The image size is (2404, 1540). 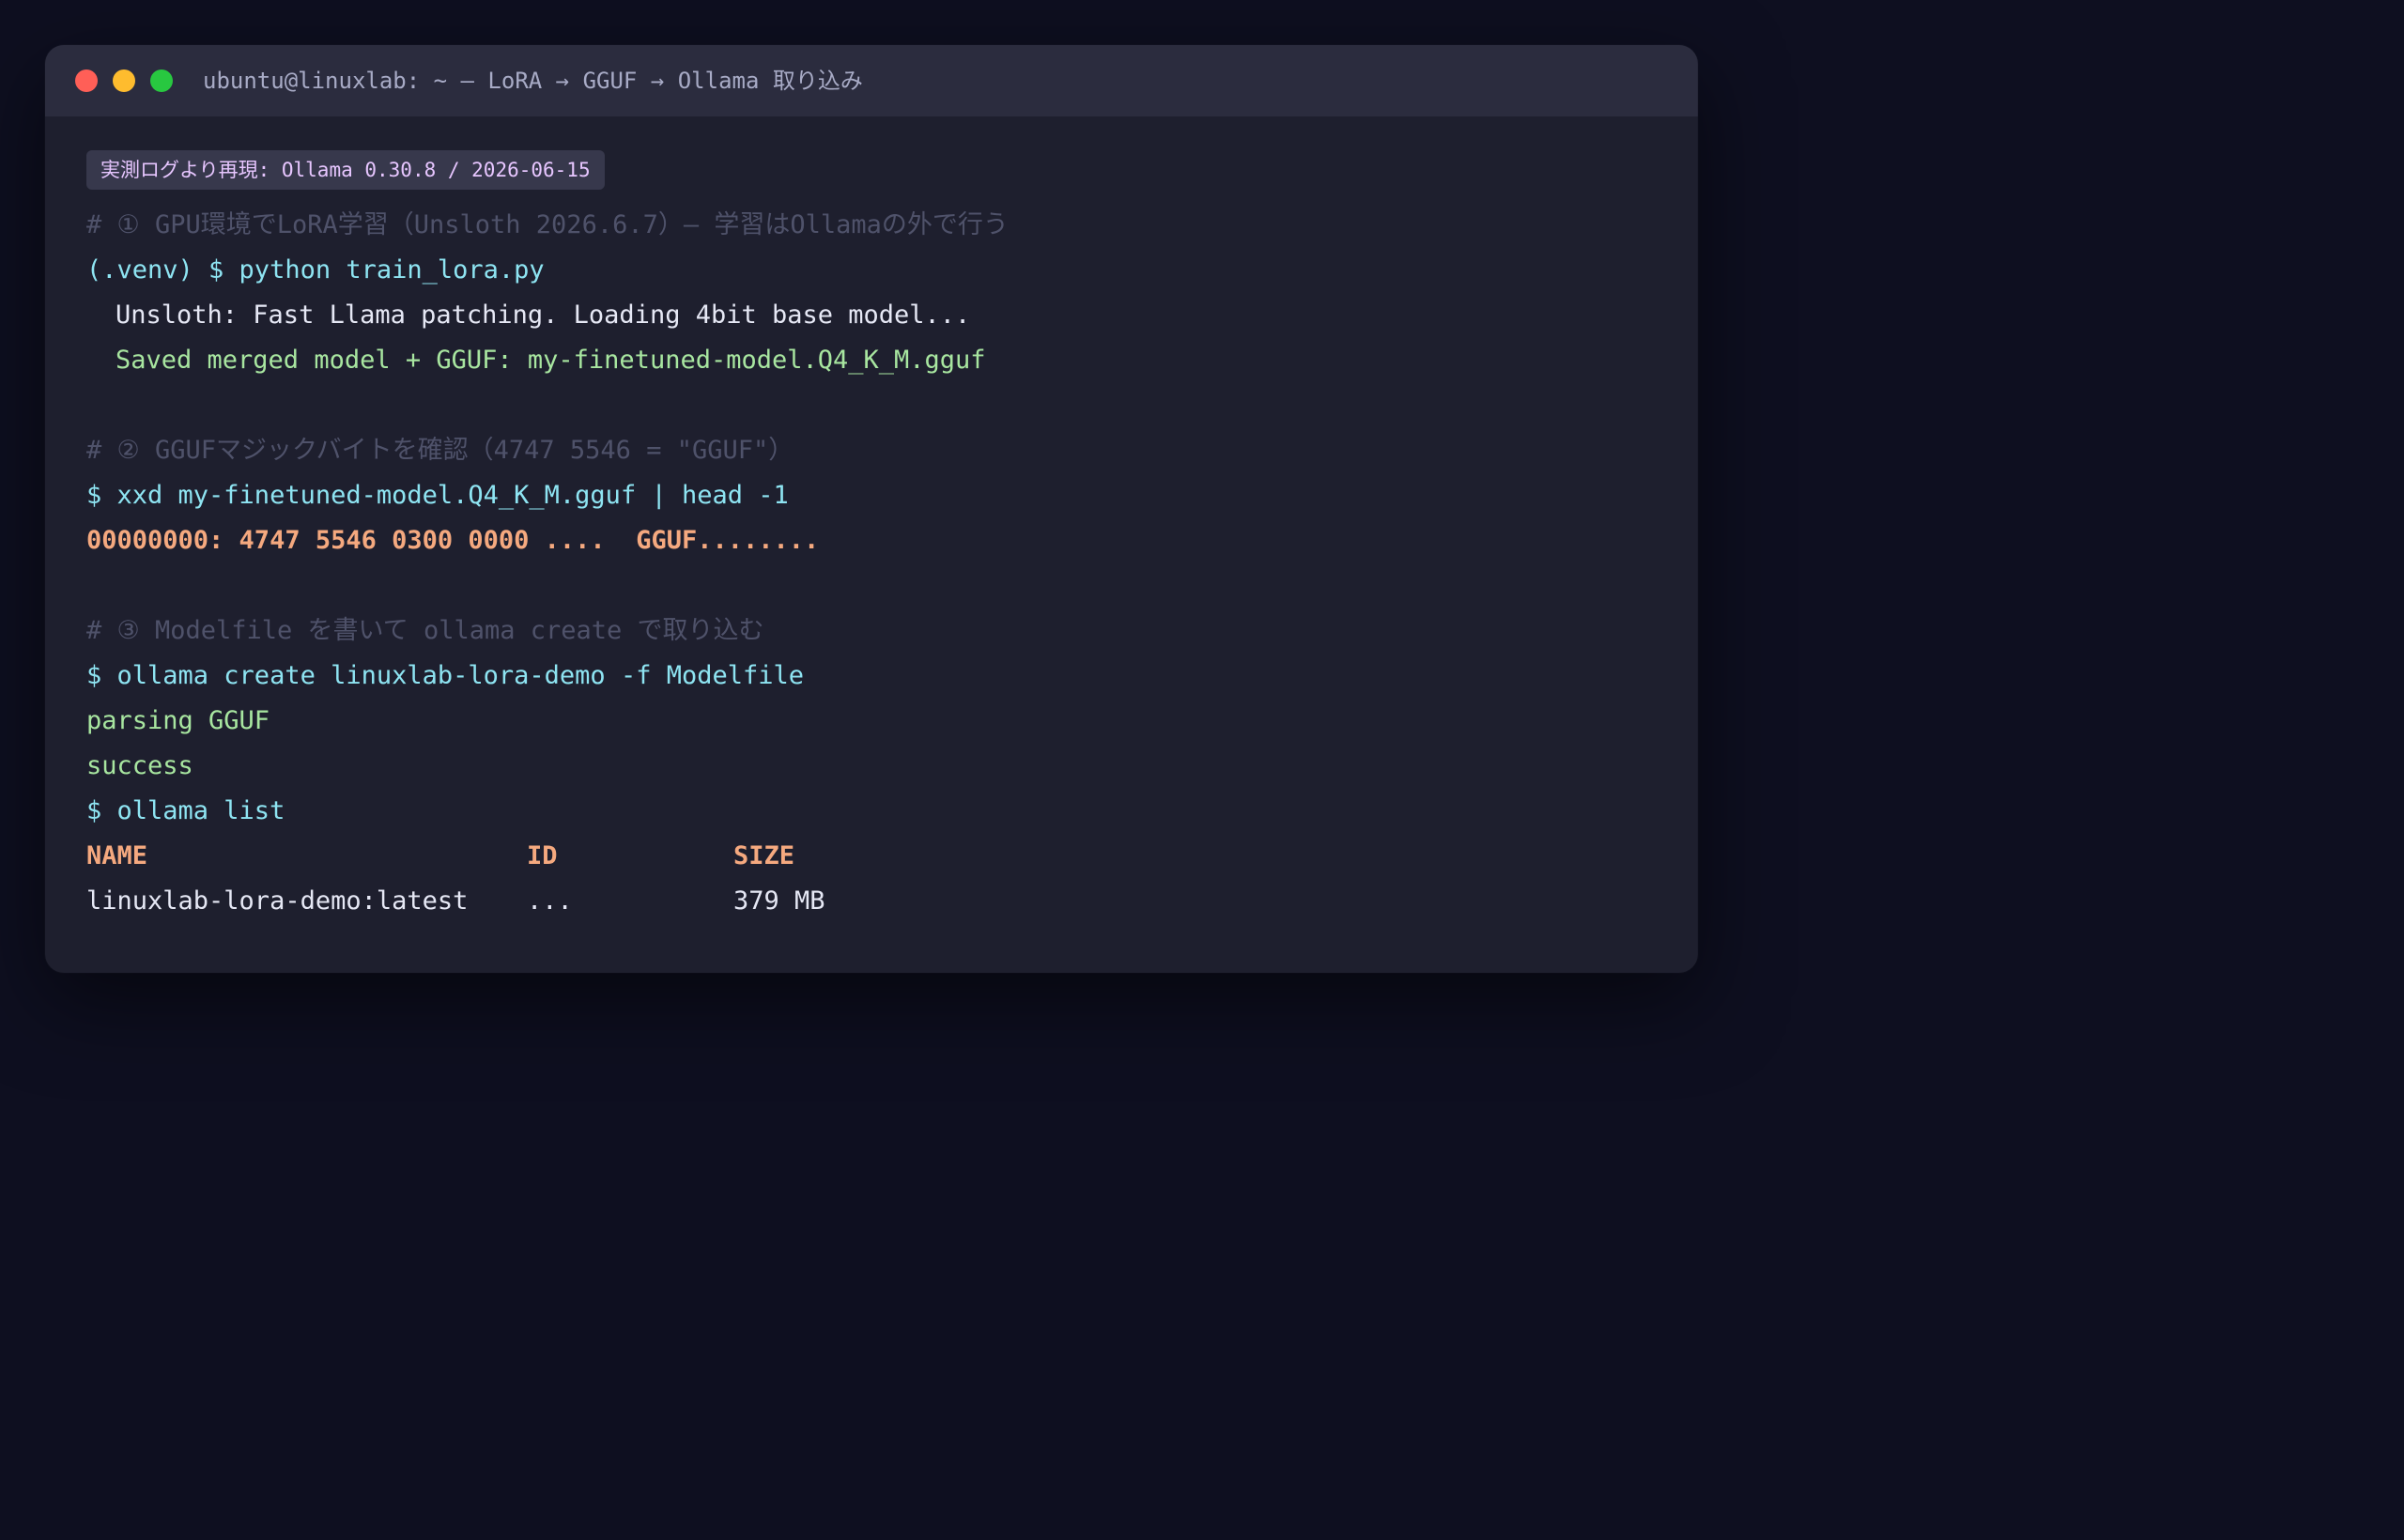 I want to click on model-size-cell: 379 MB, so click(x=779, y=901).